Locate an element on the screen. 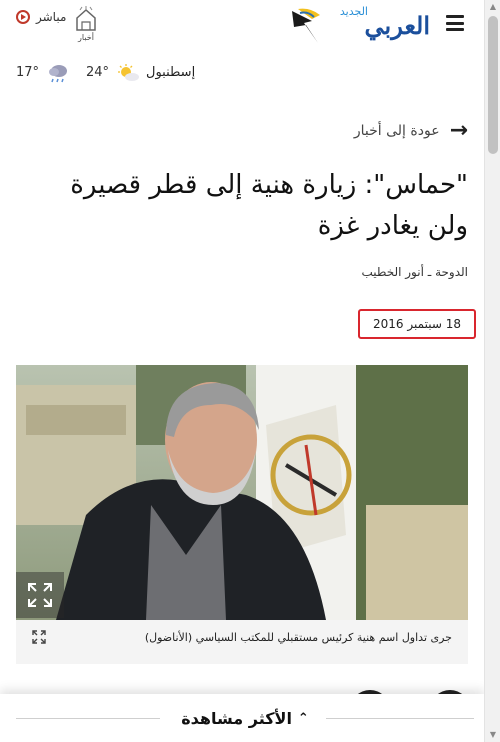 This screenshot has height=742, width=500. most-viewed-bar: ⌃ الأكثر مشاهدة is located at coordinates (242, 718).